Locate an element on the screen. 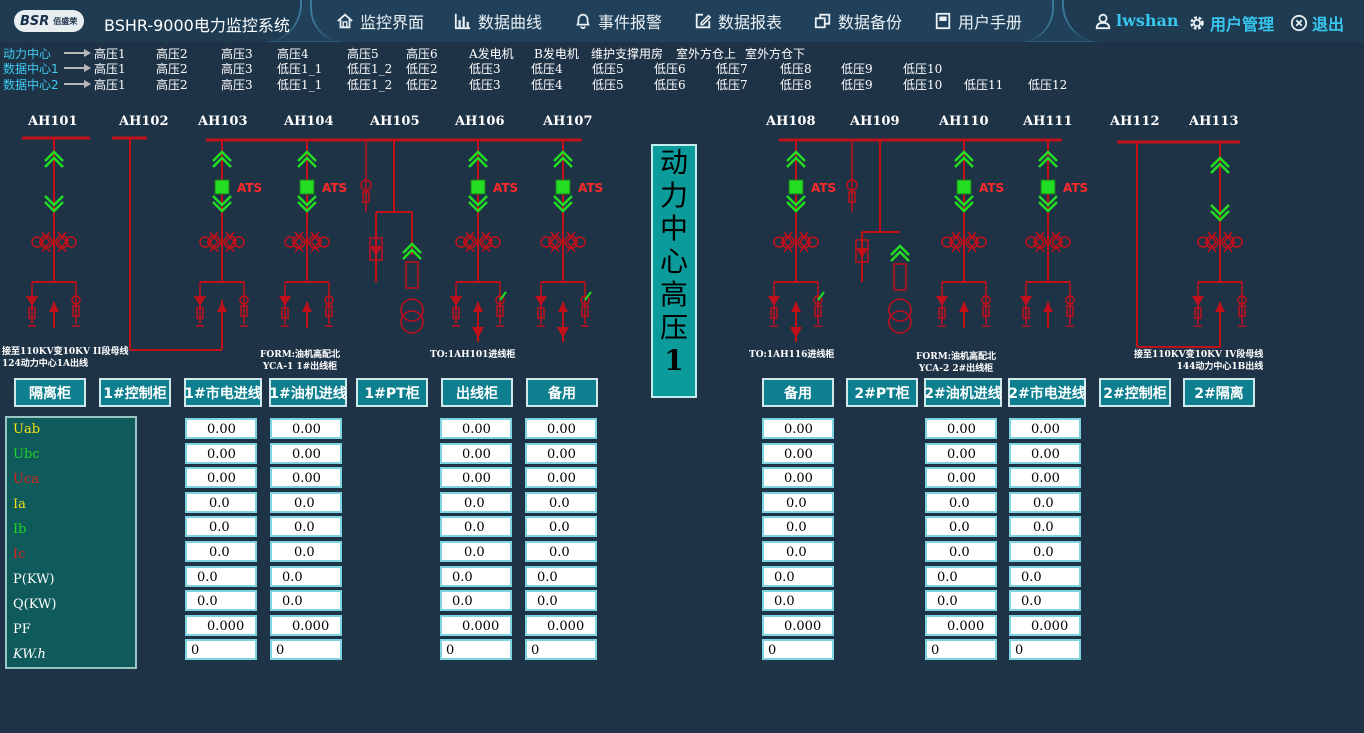  note-line: TO:1AH101进线柜 is located at coordinates (473, 355).